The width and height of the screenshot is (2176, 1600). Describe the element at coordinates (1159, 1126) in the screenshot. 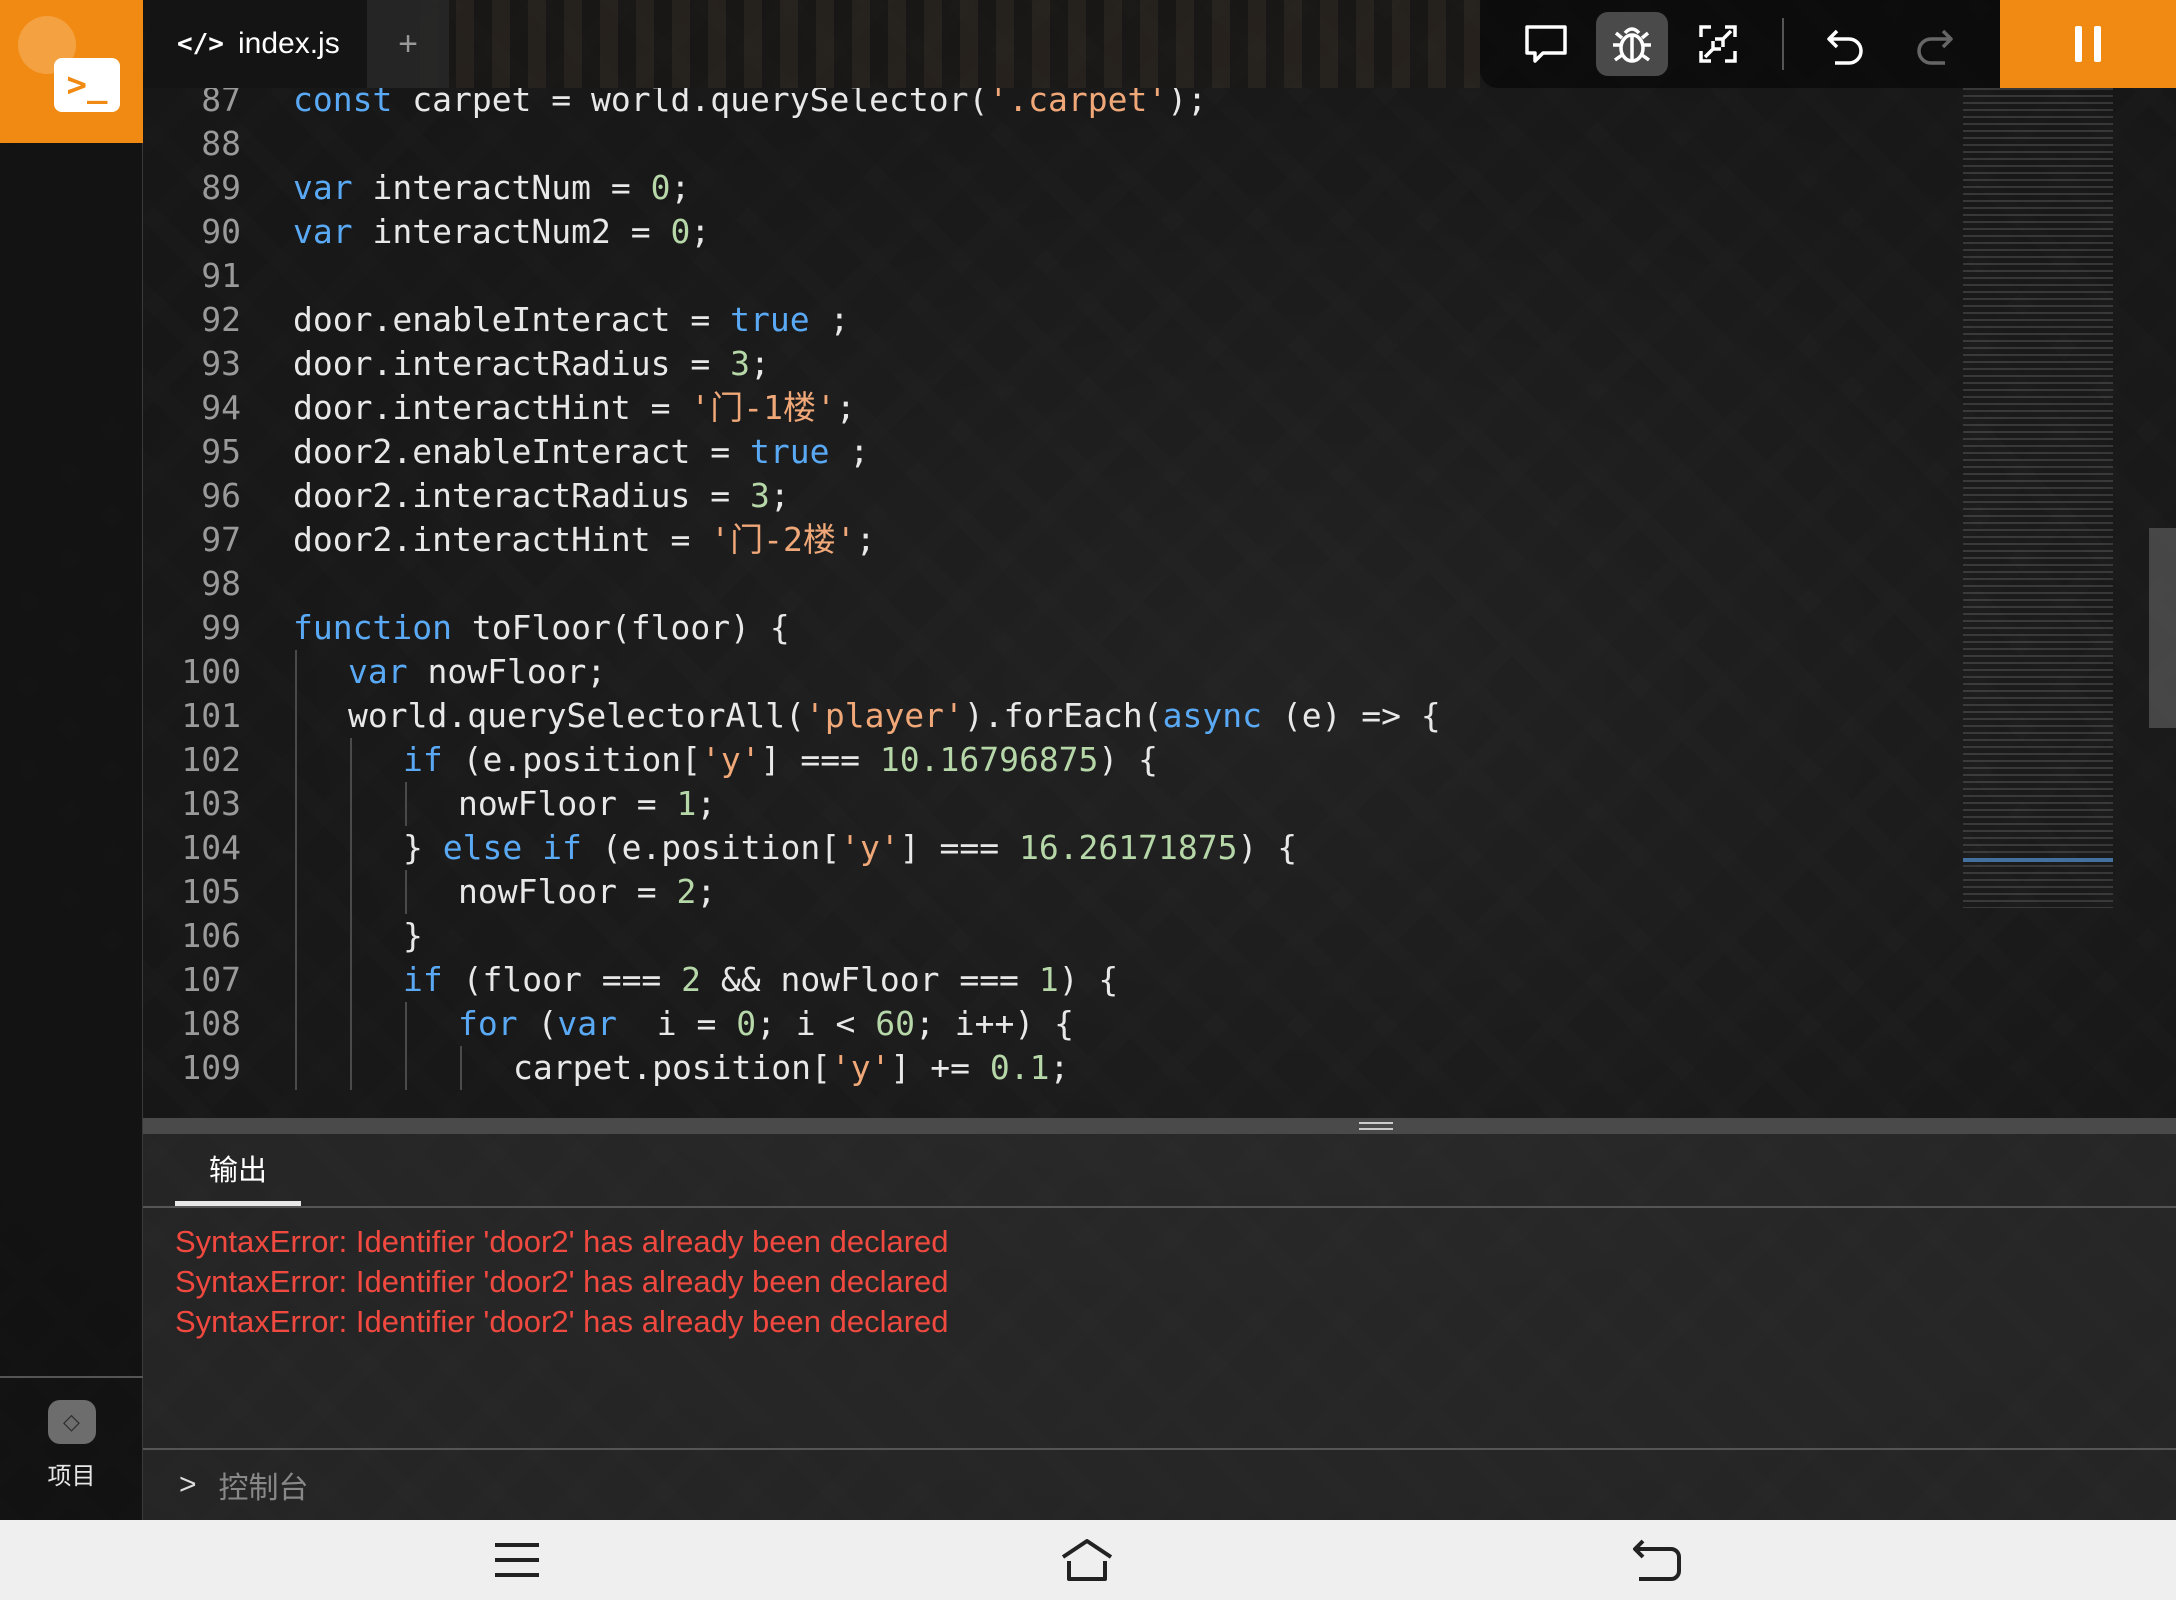

I see `panel-splitter` at that location.